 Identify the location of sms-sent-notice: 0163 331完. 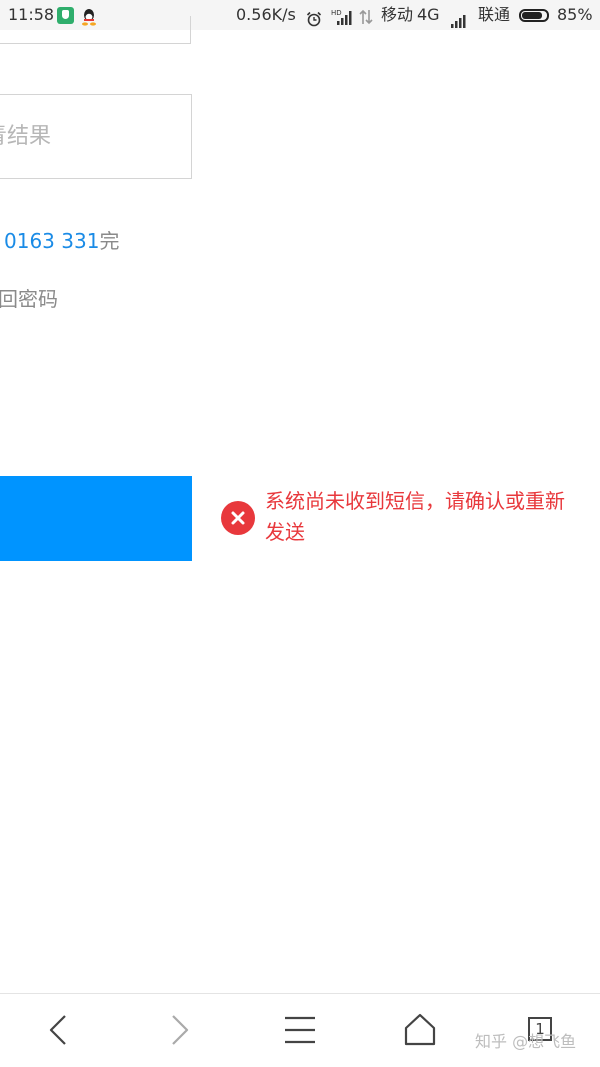
(61, 241).